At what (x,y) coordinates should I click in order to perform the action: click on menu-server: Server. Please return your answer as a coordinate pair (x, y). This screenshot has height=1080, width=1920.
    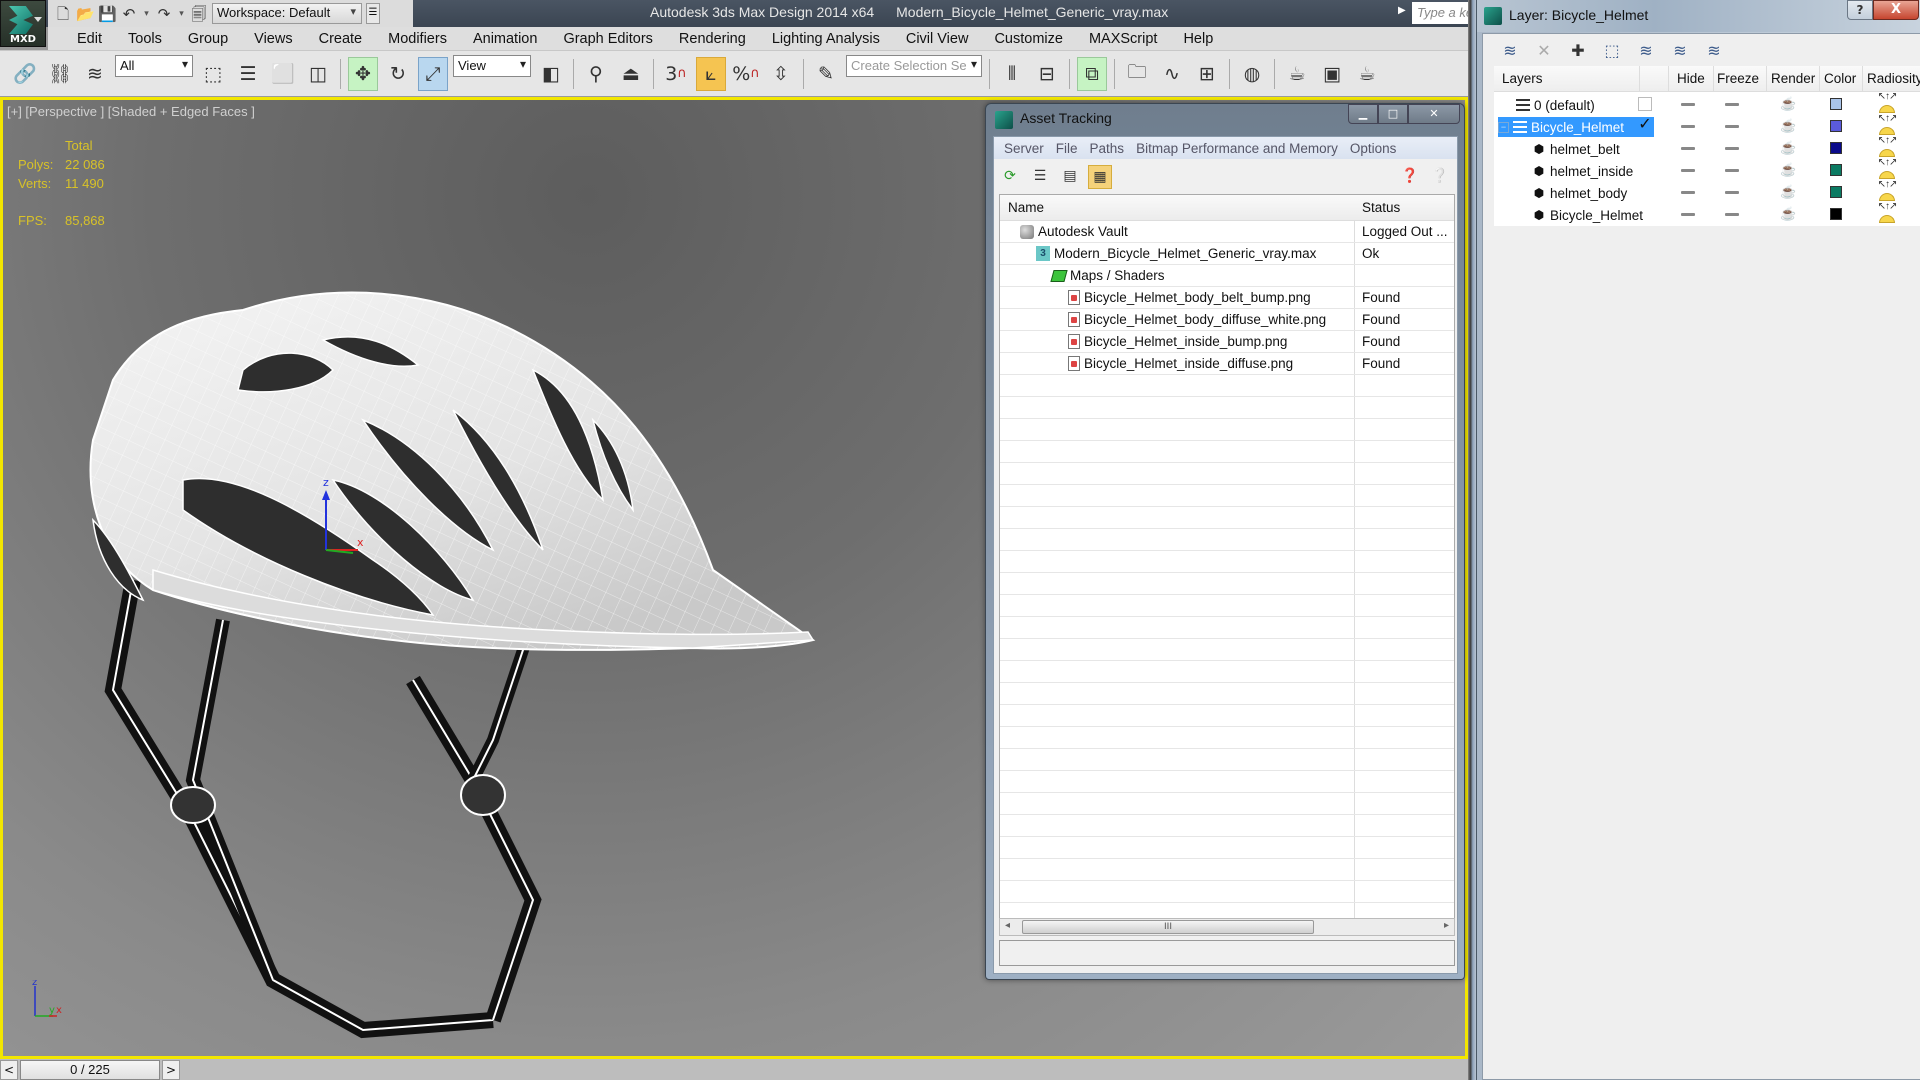
    Looking at the image, I should click on (1024, 148).